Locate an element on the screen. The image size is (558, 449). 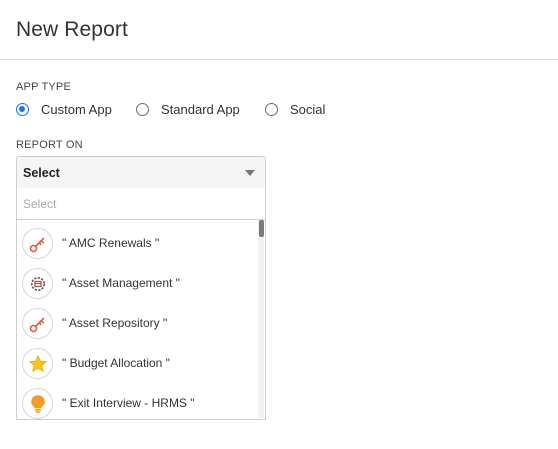
option-asset-management: " Asset Management " is located at coordinates (138, 282).